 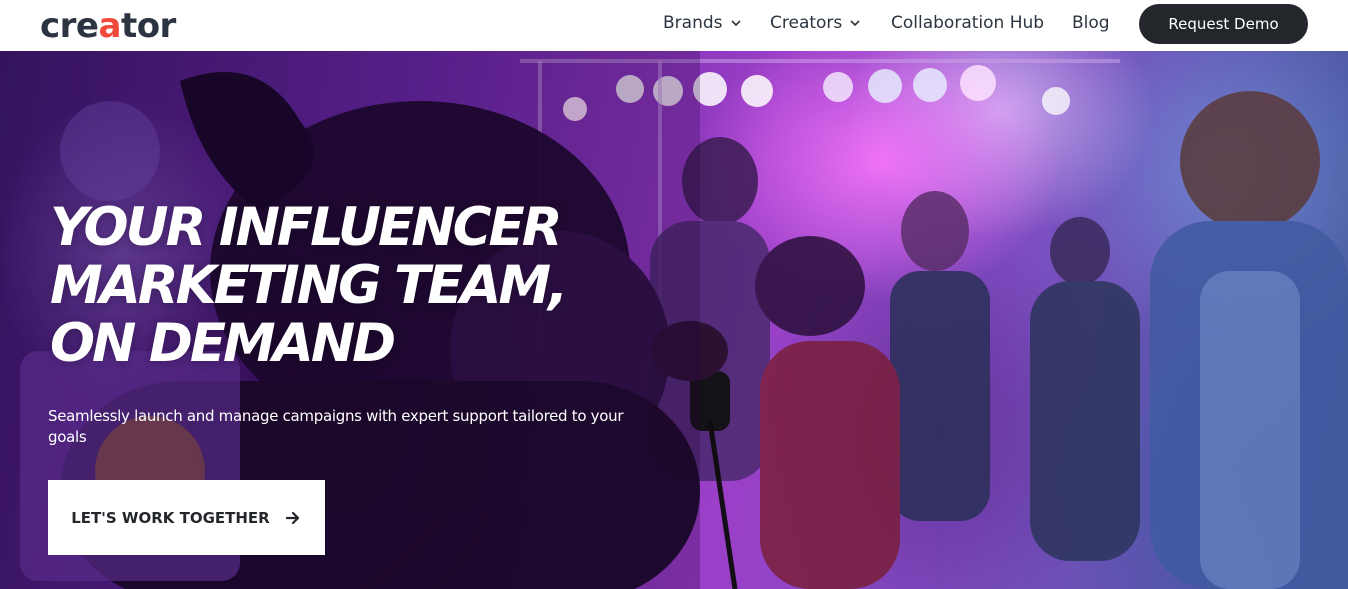 I want to click on request-demo-button: Request Demo, so click(x=1223, y=24).